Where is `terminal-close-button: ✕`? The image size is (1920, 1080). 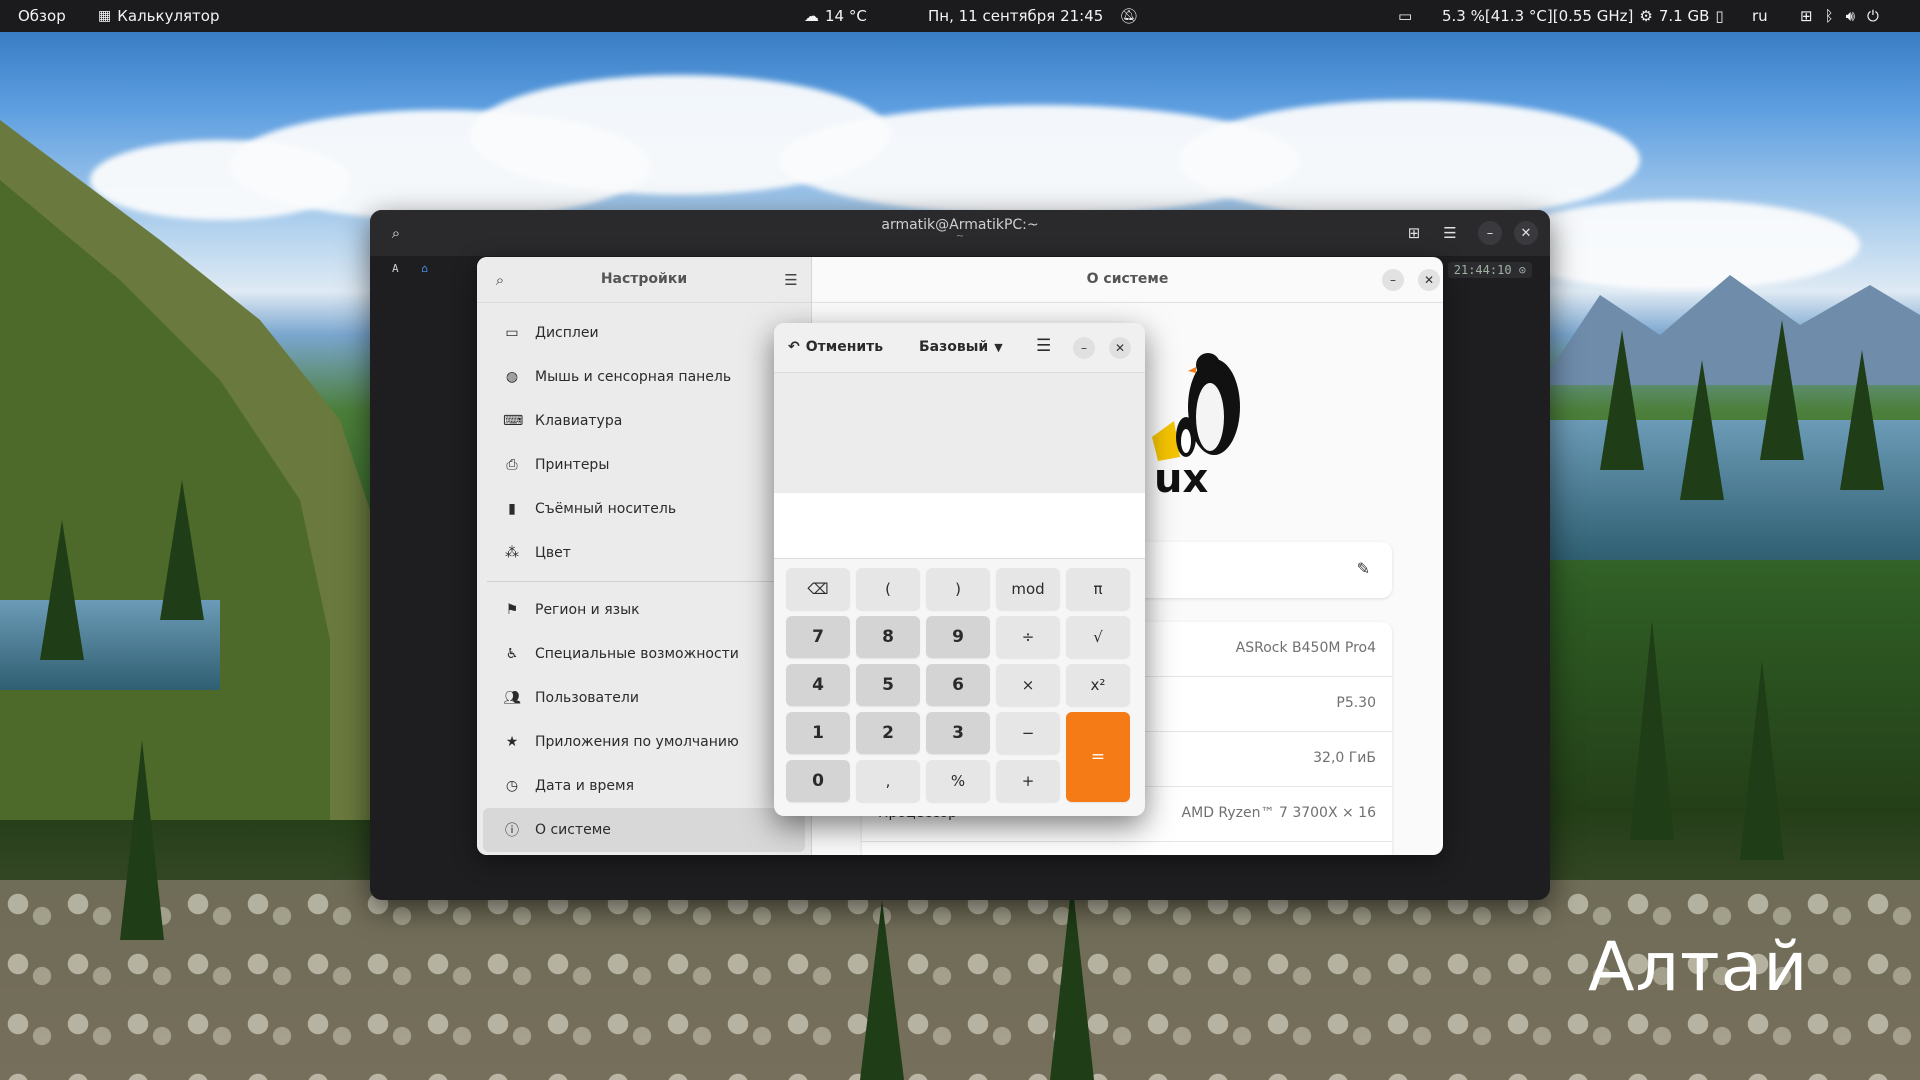
terminal-close-button: ✕ is located at coordinates (1526, 233).